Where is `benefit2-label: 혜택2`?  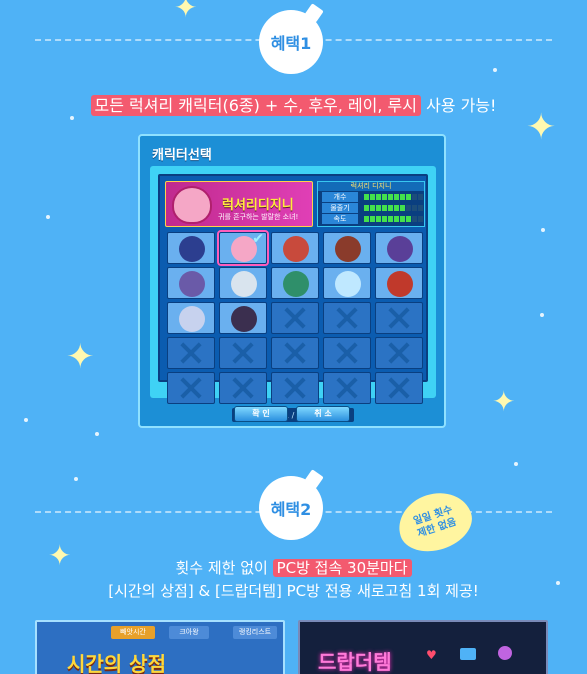 benefit2-label: 혜택2 is located at coordinates (291, 509).